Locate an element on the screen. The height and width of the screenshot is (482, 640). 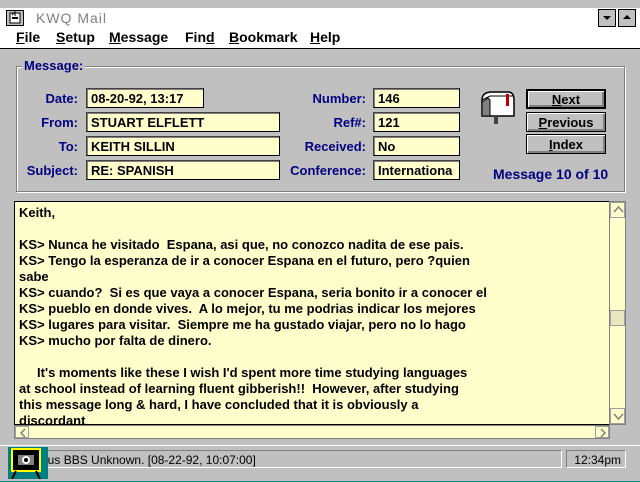
received-field: No is located at coordinates (416, 146).